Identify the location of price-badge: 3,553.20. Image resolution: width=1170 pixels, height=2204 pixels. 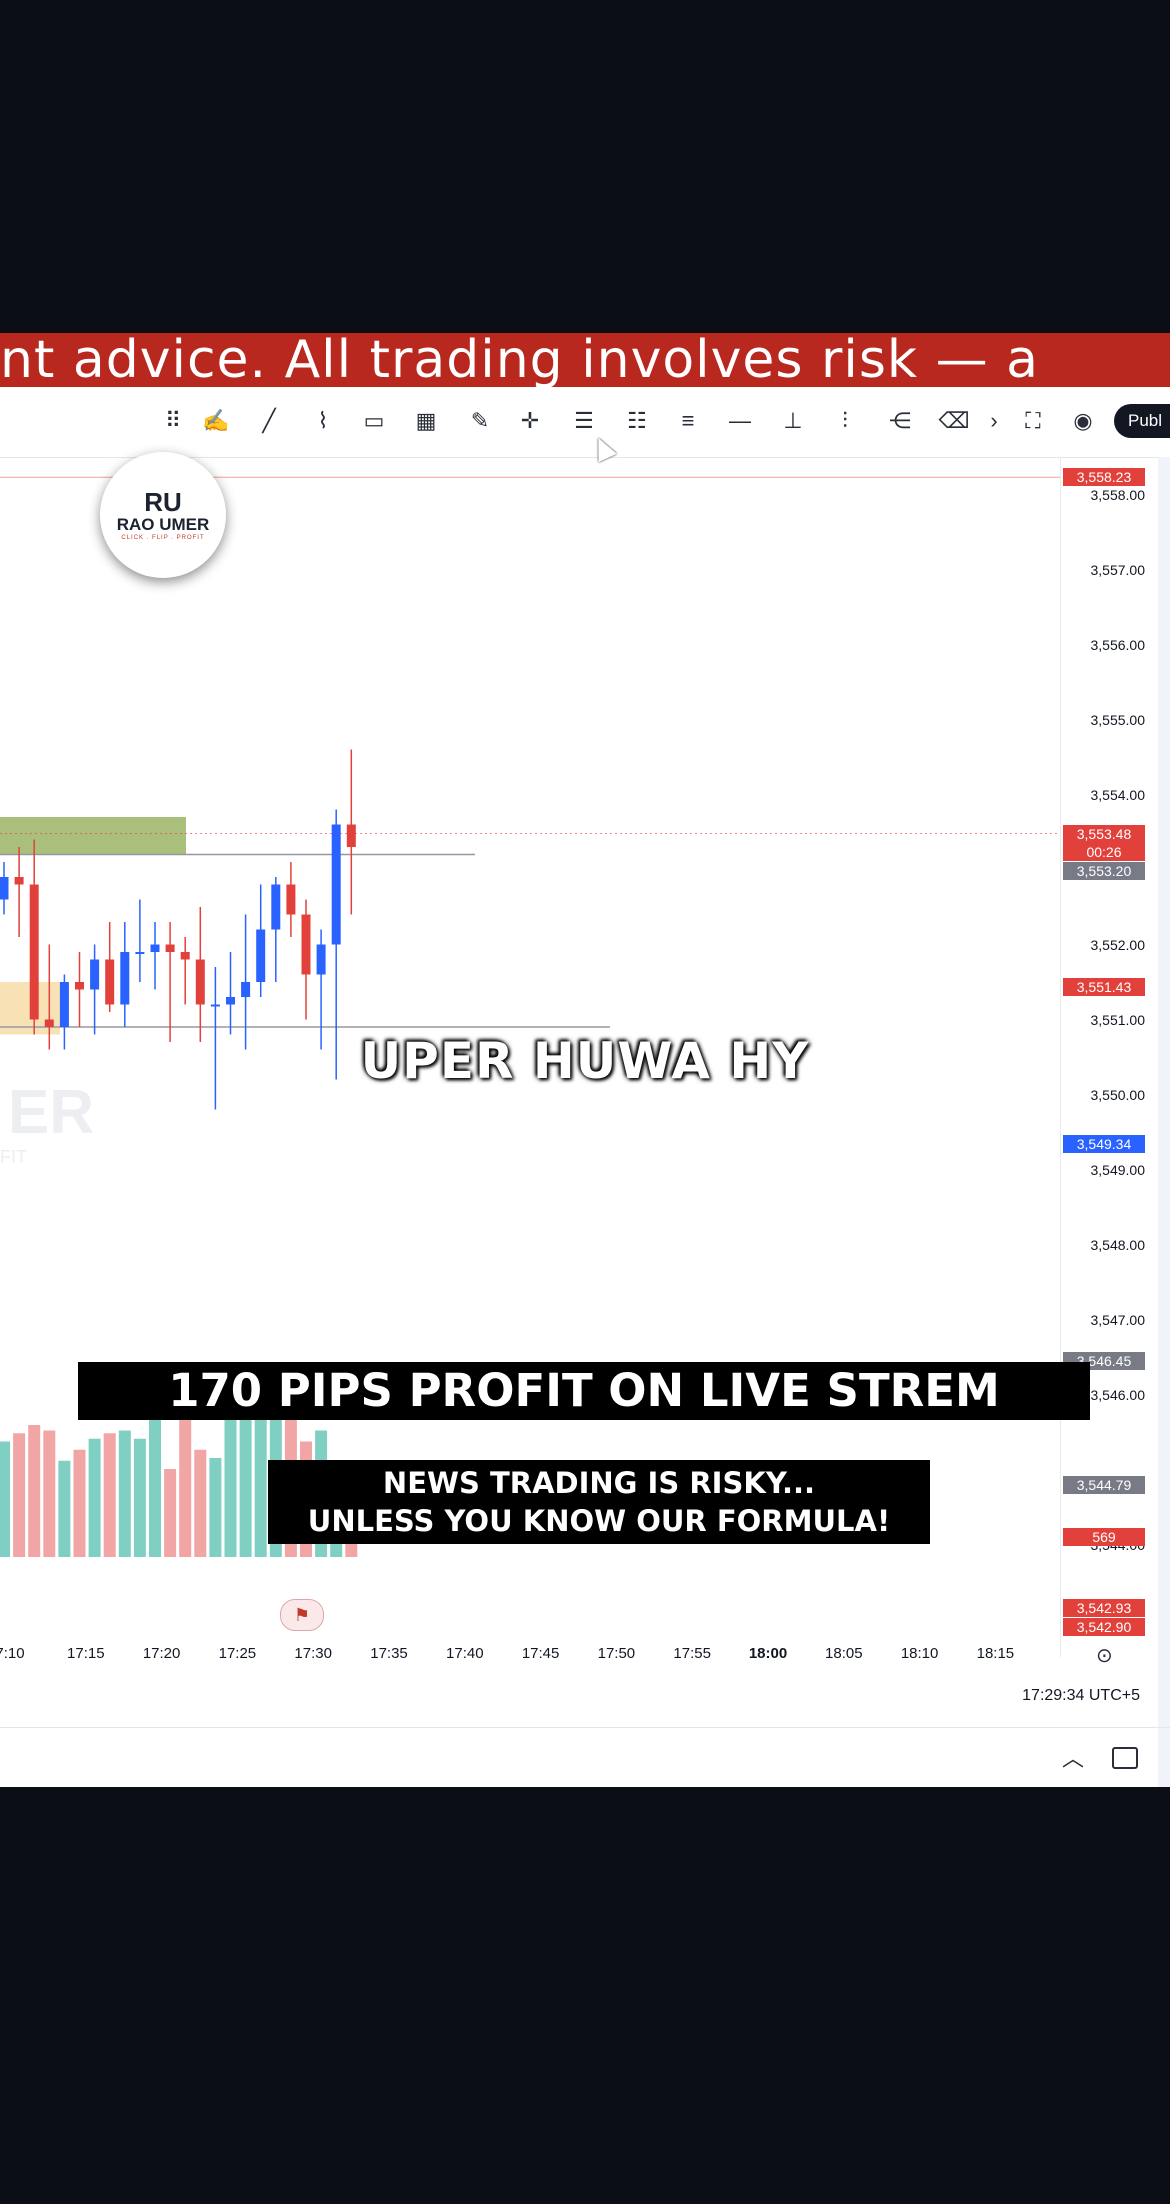
(1104, 871).